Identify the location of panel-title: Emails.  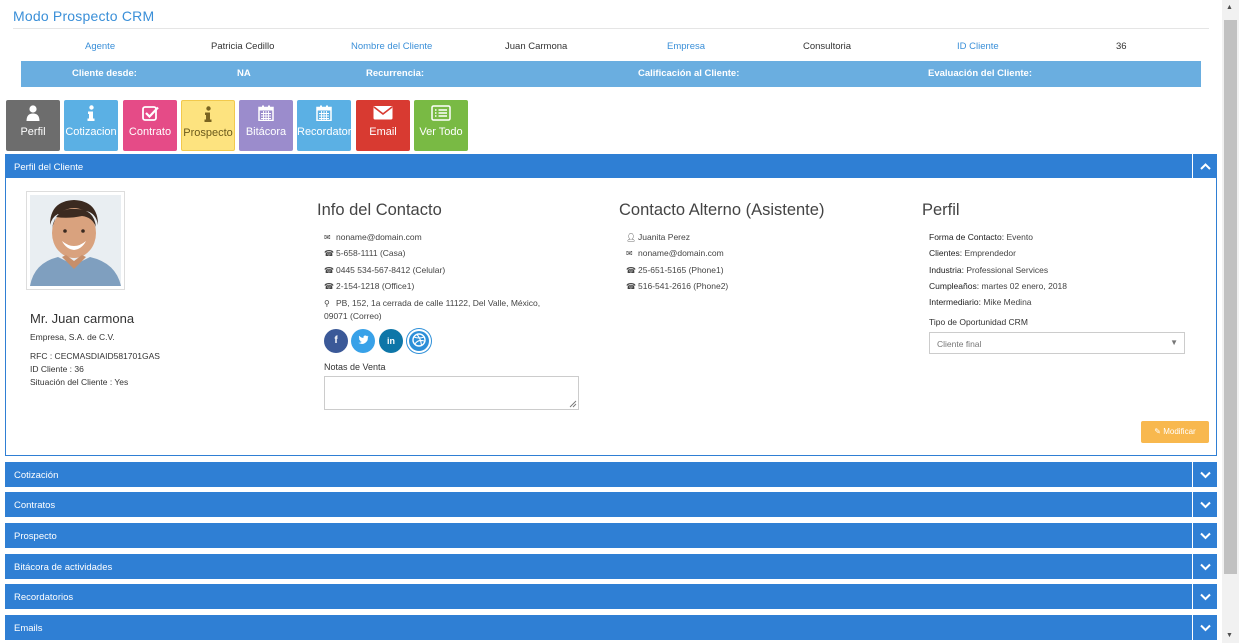
(28, 628).